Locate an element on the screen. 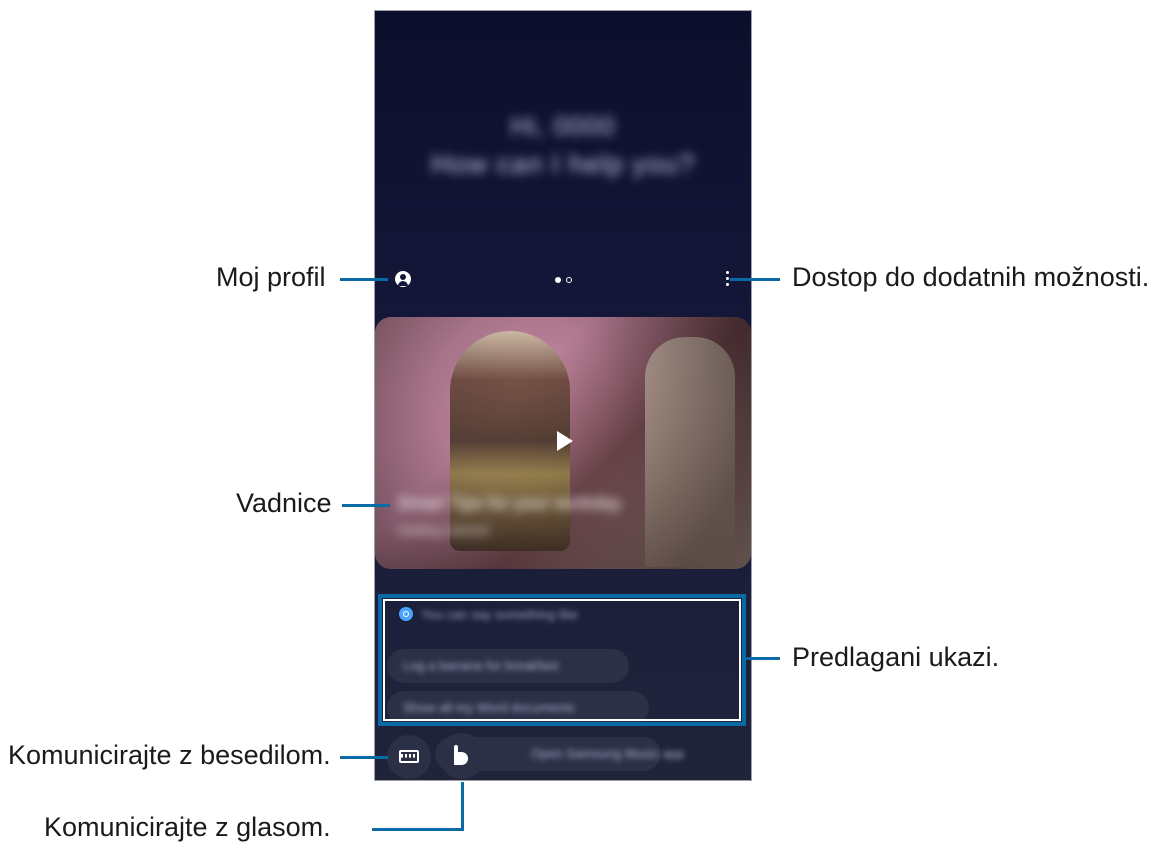 This screenshot has width=1164, height=846. callout-line-voice-horizontal is located at coordinates (418, 829).